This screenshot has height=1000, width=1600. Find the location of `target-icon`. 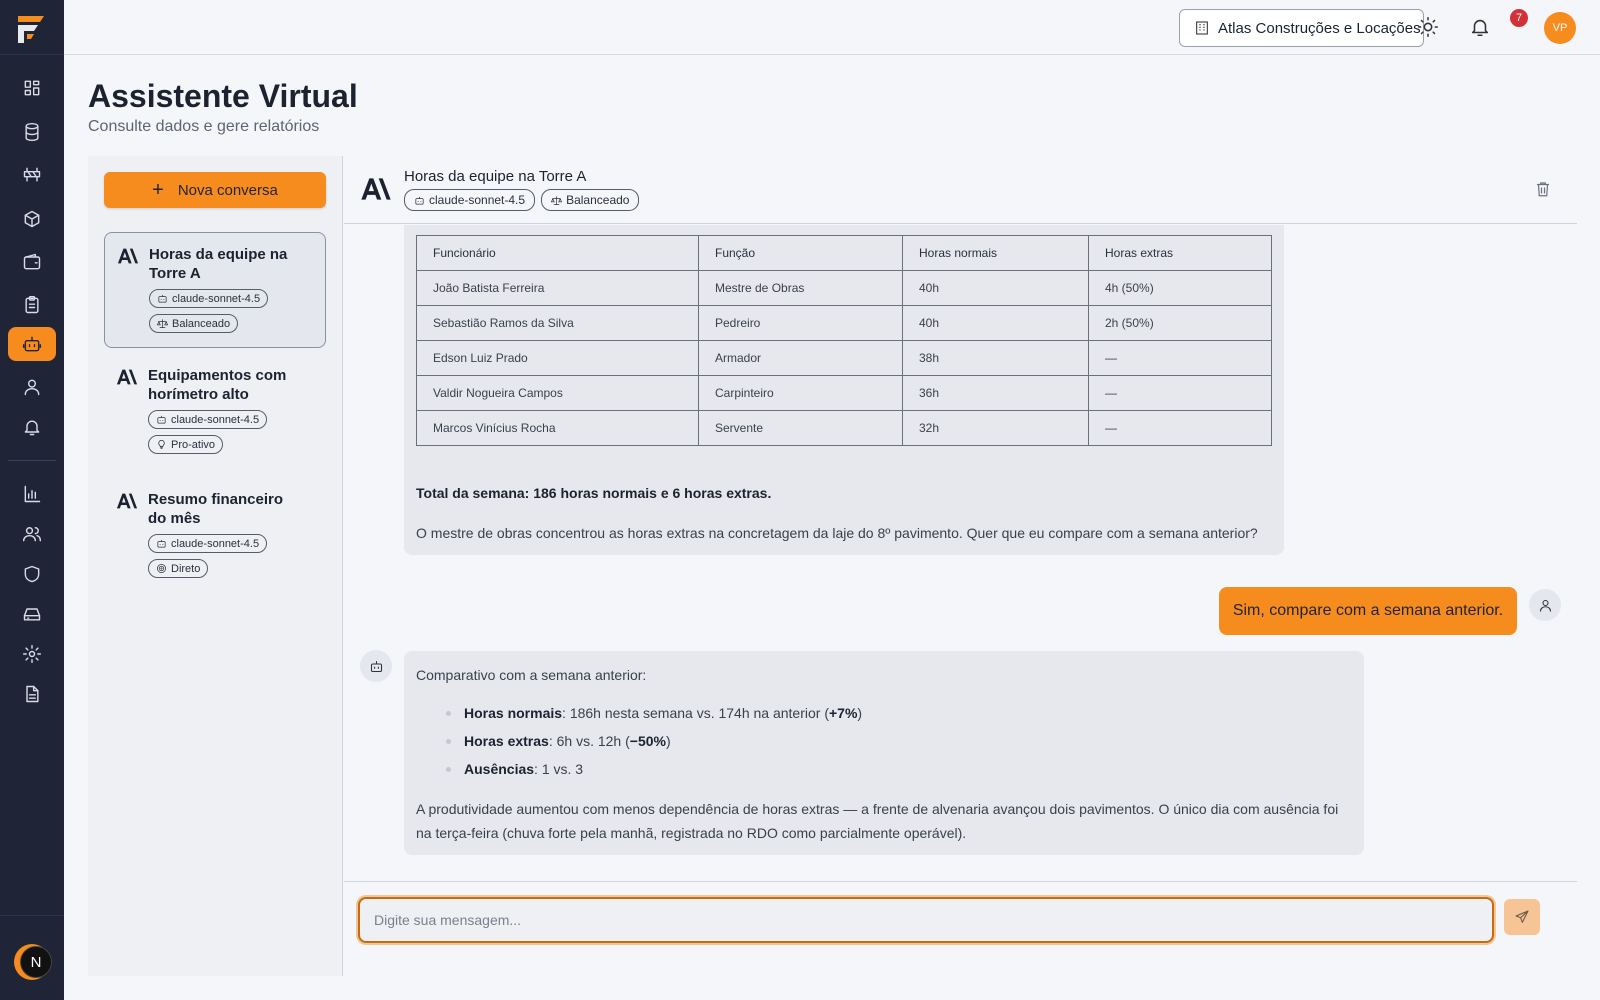

target-icon is located at coordinates (161, 568).